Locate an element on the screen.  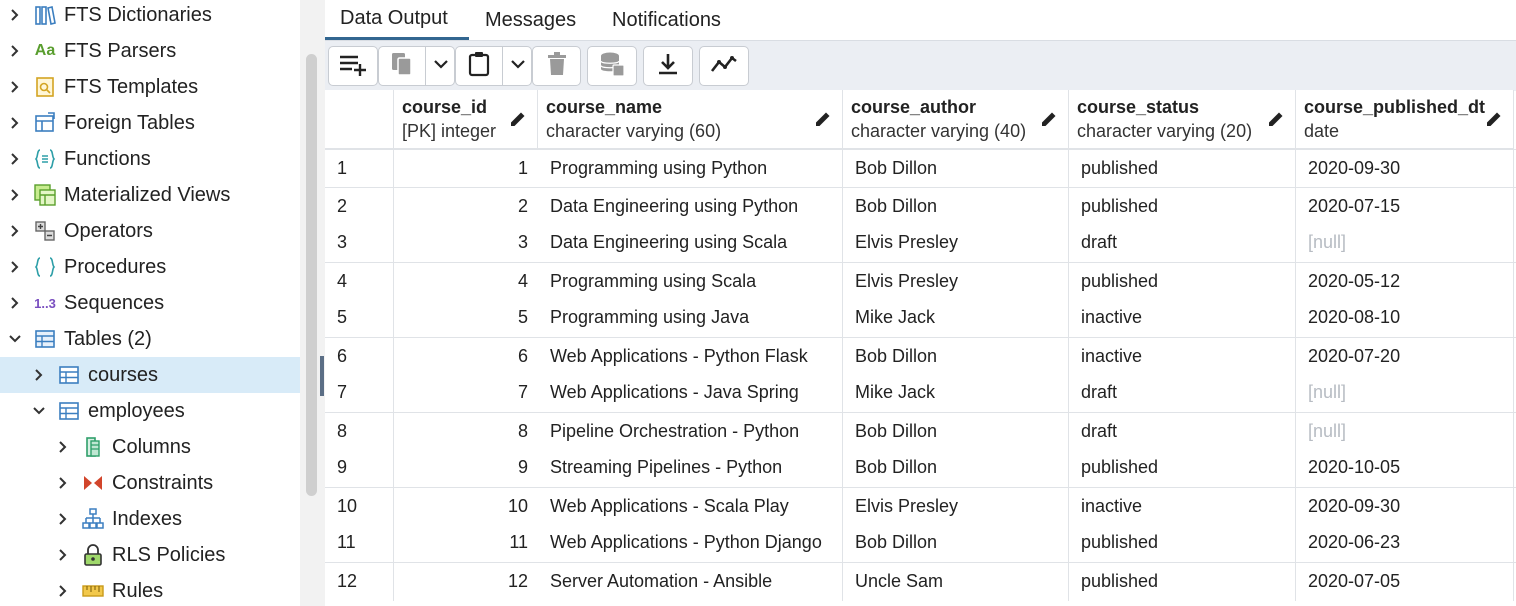
cell-course-published-dt: 2020-07-15 is located at coordinates (1405, 207).